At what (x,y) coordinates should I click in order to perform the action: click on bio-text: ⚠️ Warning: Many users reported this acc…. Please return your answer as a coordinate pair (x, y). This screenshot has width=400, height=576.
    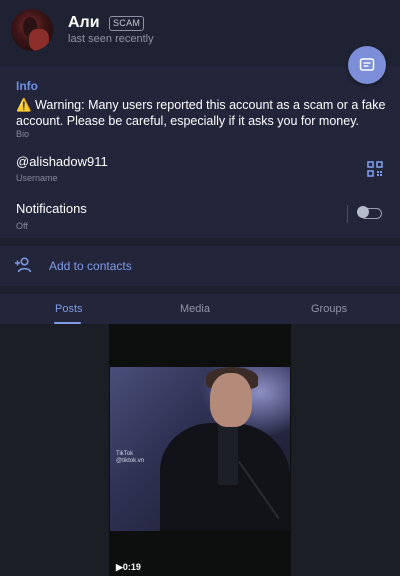
    Looking at the image, I should click on (202, 113).